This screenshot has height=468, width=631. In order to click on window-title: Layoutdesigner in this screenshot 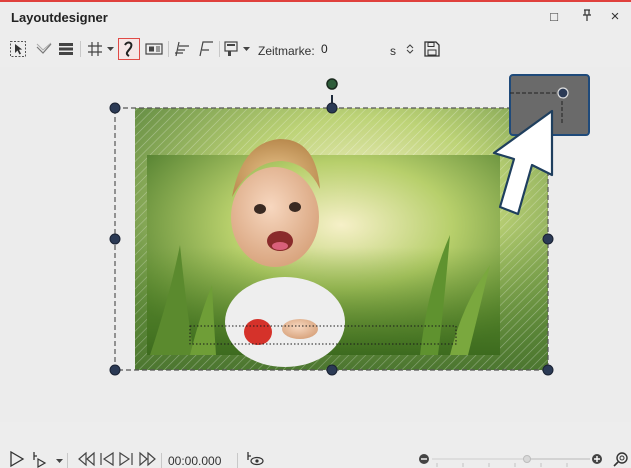, I will do `click(59, 17)`.